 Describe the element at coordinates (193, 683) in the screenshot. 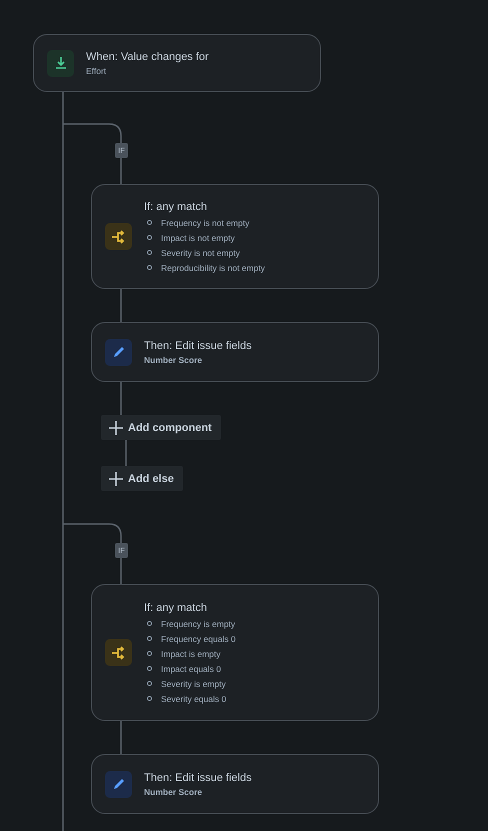

I see `condition-text: Severity is empty` at that location.